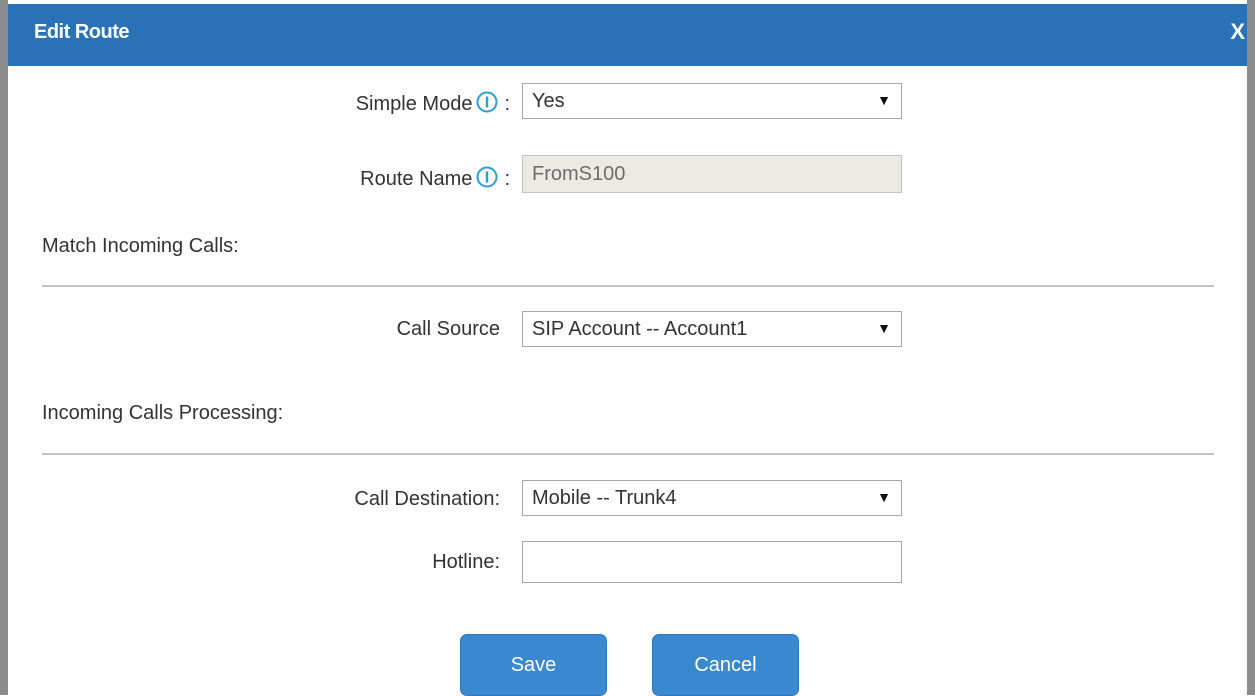 This screenshot has height=696, width=1255. What do you see at coordinates (1237, 32) in the screenshot?
I see `close-button: X` at bounding box center [1237, 32].